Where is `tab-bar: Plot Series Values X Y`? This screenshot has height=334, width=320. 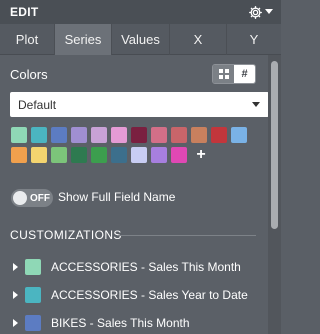 tab-bar: Plot Series Values X Y is located at coordinates (140, 39).